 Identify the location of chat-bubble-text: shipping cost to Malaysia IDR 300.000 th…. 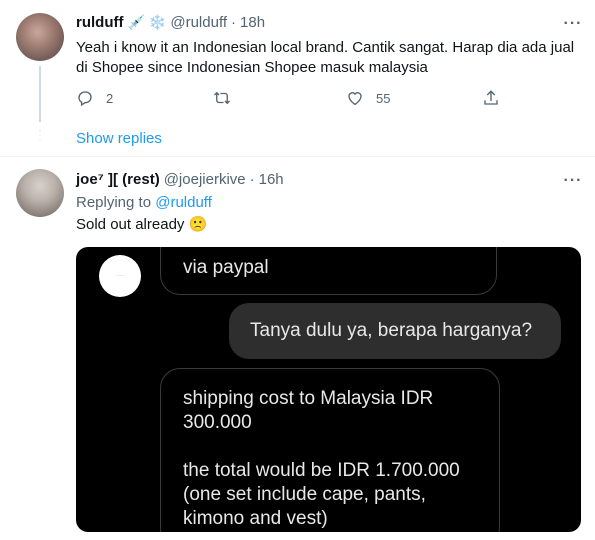
(321, 458).